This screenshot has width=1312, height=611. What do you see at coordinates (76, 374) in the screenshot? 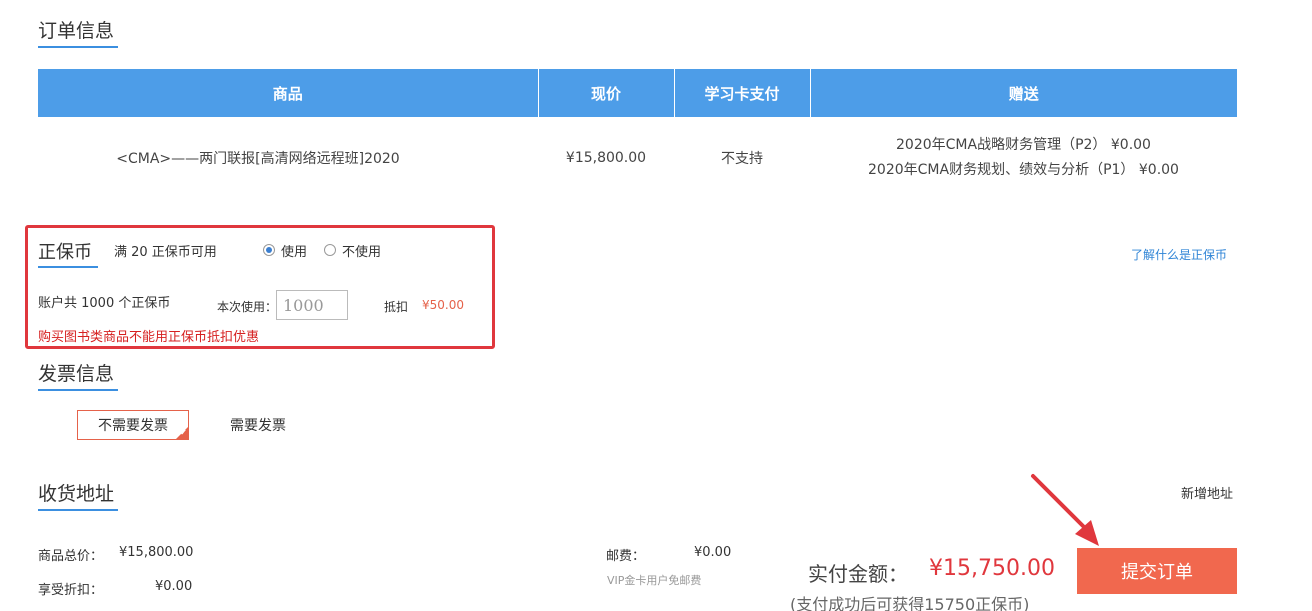
I see `invoice-title: 发票信息` at bounding box center [76, 374].